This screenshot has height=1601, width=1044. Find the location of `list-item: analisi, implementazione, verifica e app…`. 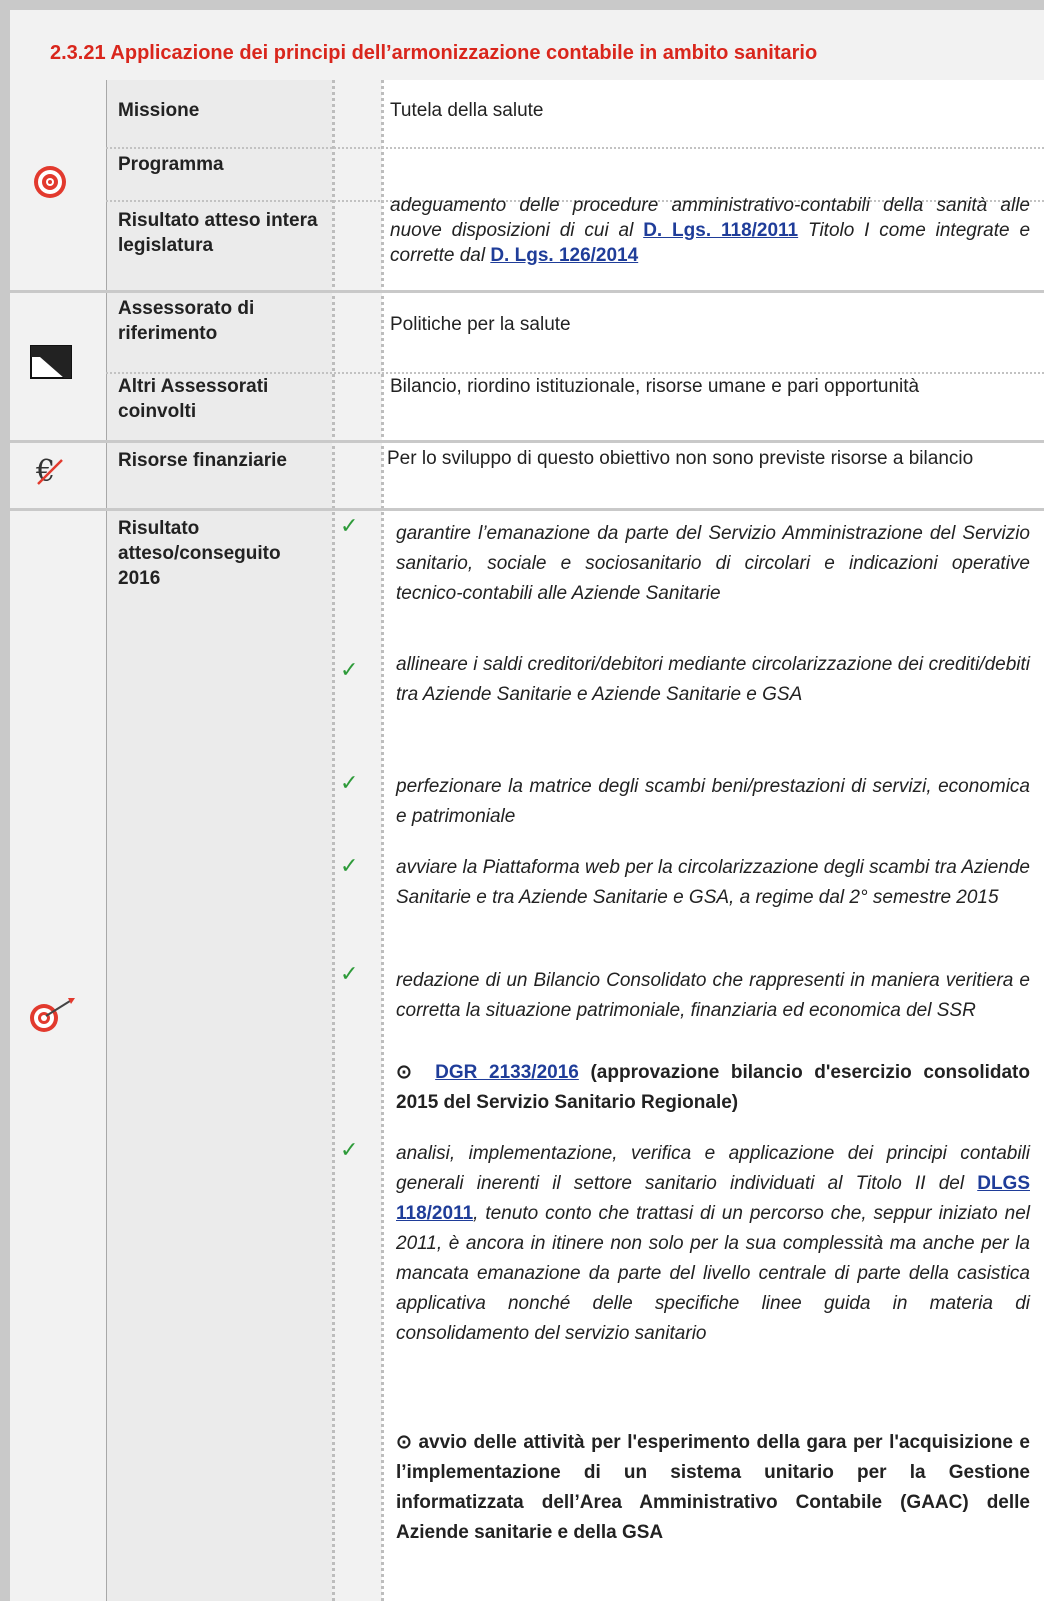

list-item: analisi, implementazione, verifica e app… is located at coordinates (713, 1244).